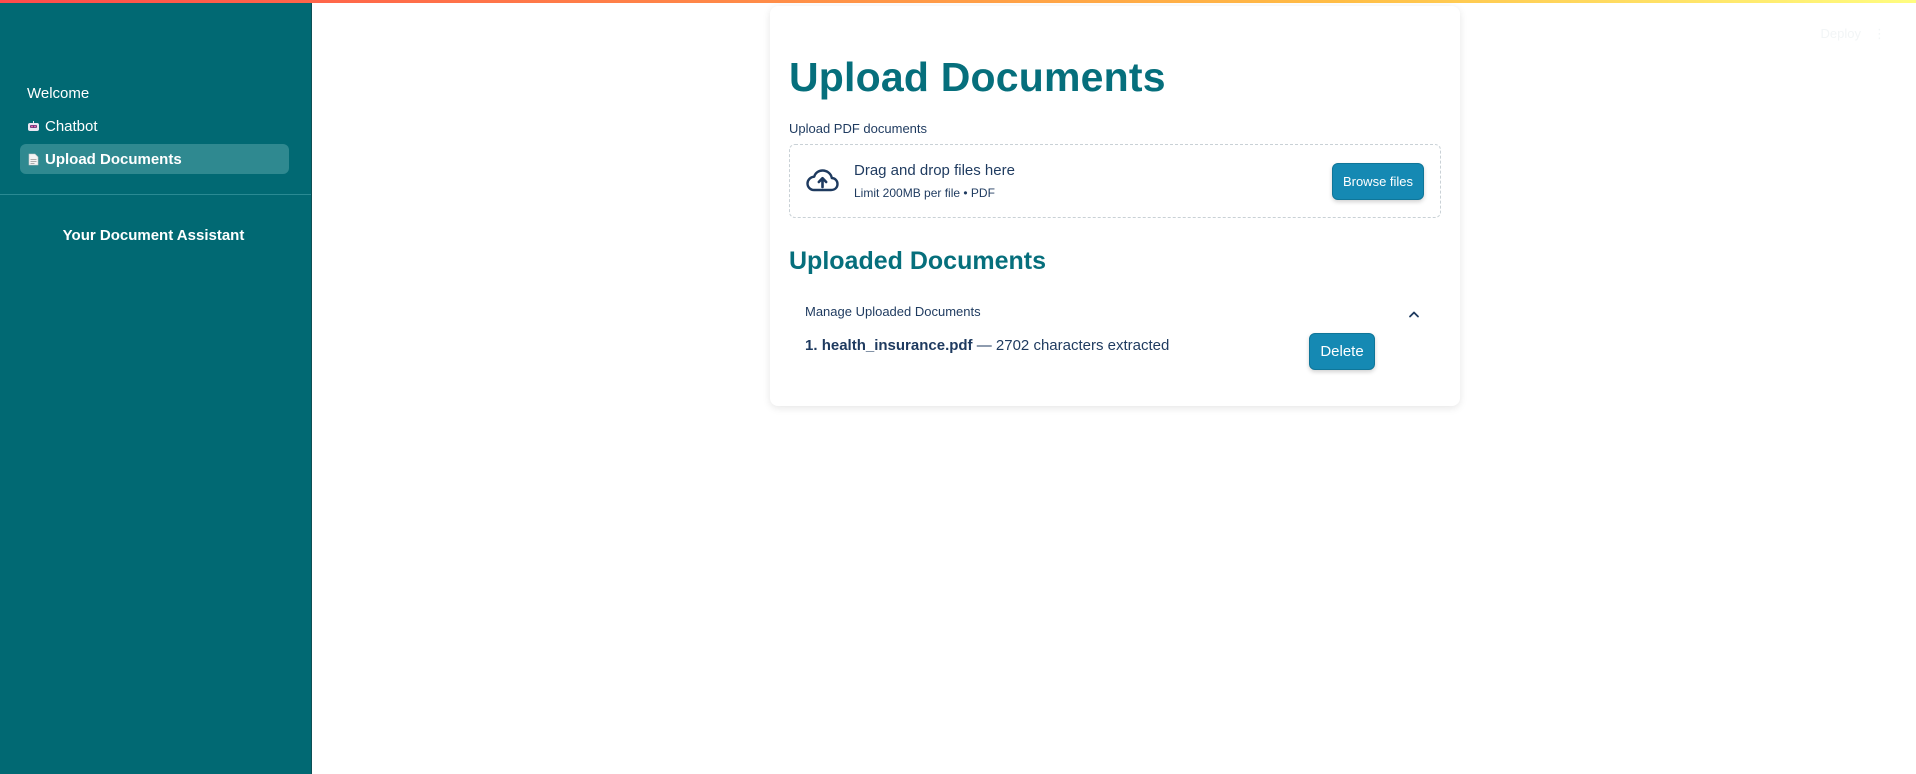 The image size is (1916, 774). Describe the element at coordinates (897, 345) in the screenshot. I see `document-name: health_insurance.pdf` at that location.